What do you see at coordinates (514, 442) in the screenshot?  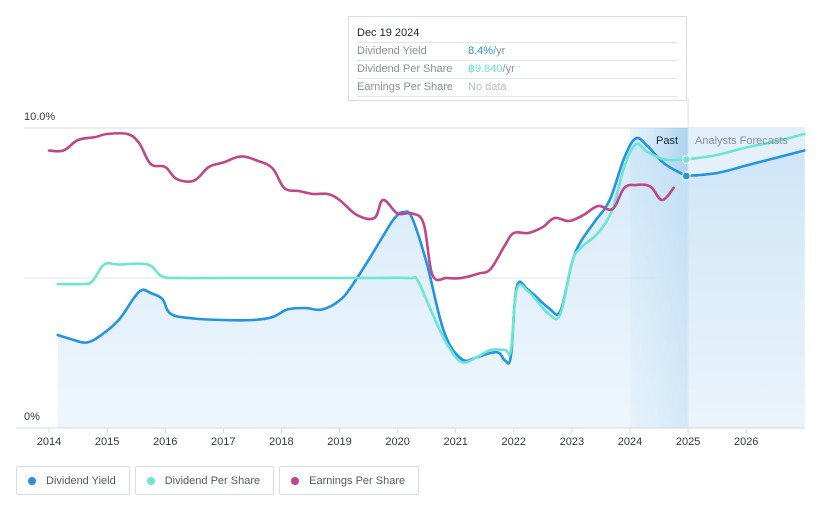 I see `x-tick-label: 2022` at bounding box center [514, 442].